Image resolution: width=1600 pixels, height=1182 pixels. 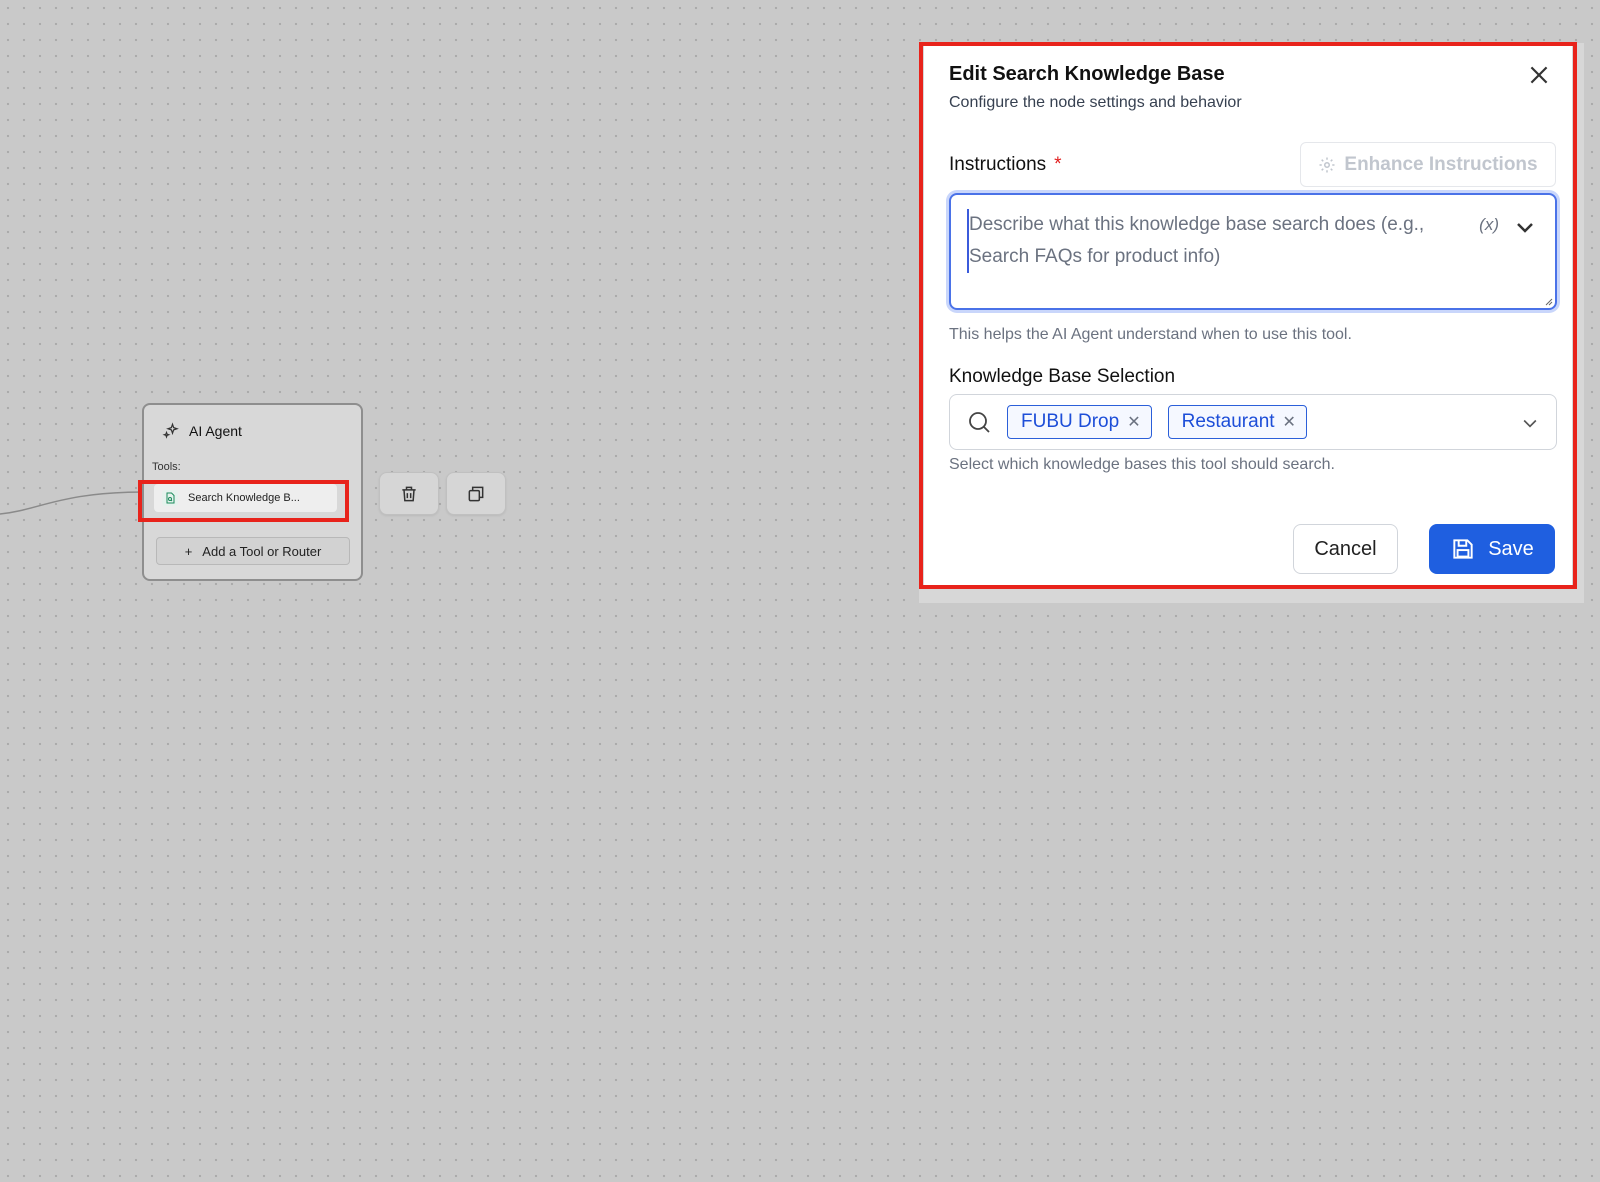 I want to click on copy-icon, so click(x=476, y=493).